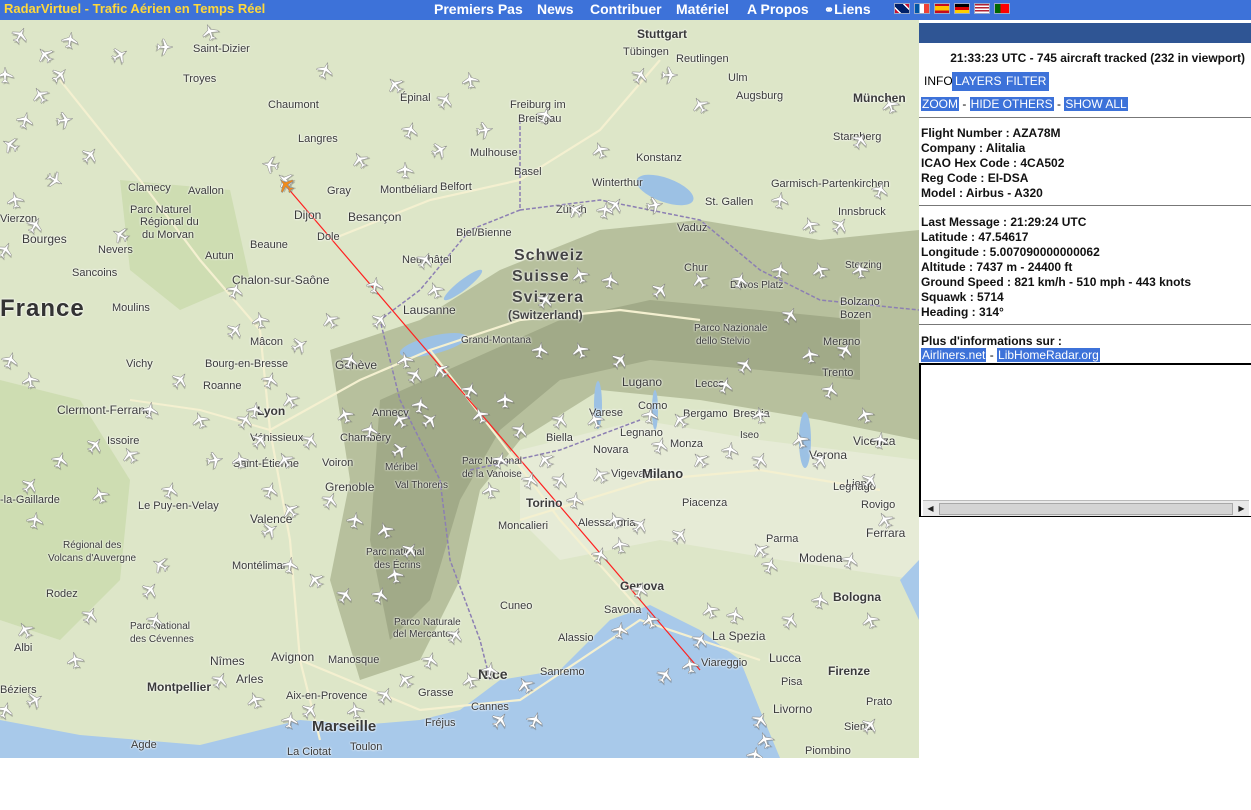 The height and width of the screenshot is (810, 1251). I want to click on hide-others-button: HIDE OTHERS, so click(1011, 104).